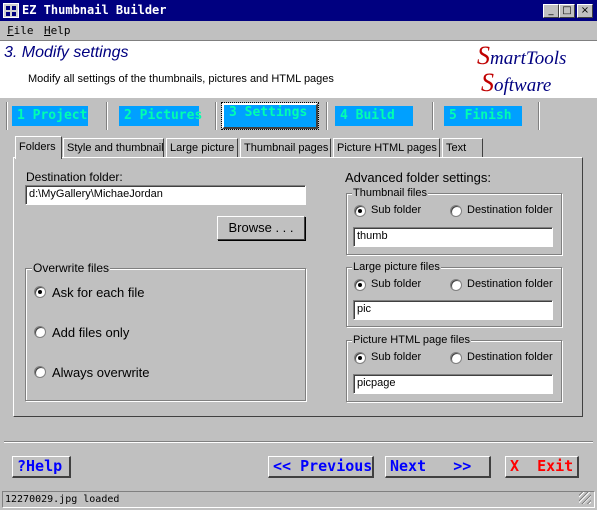 This screenshot has width=597, height=510. Describe the element at coordinates (66, 52) in the screenshot. I see `step-title: 3. Modify settings` at that location.